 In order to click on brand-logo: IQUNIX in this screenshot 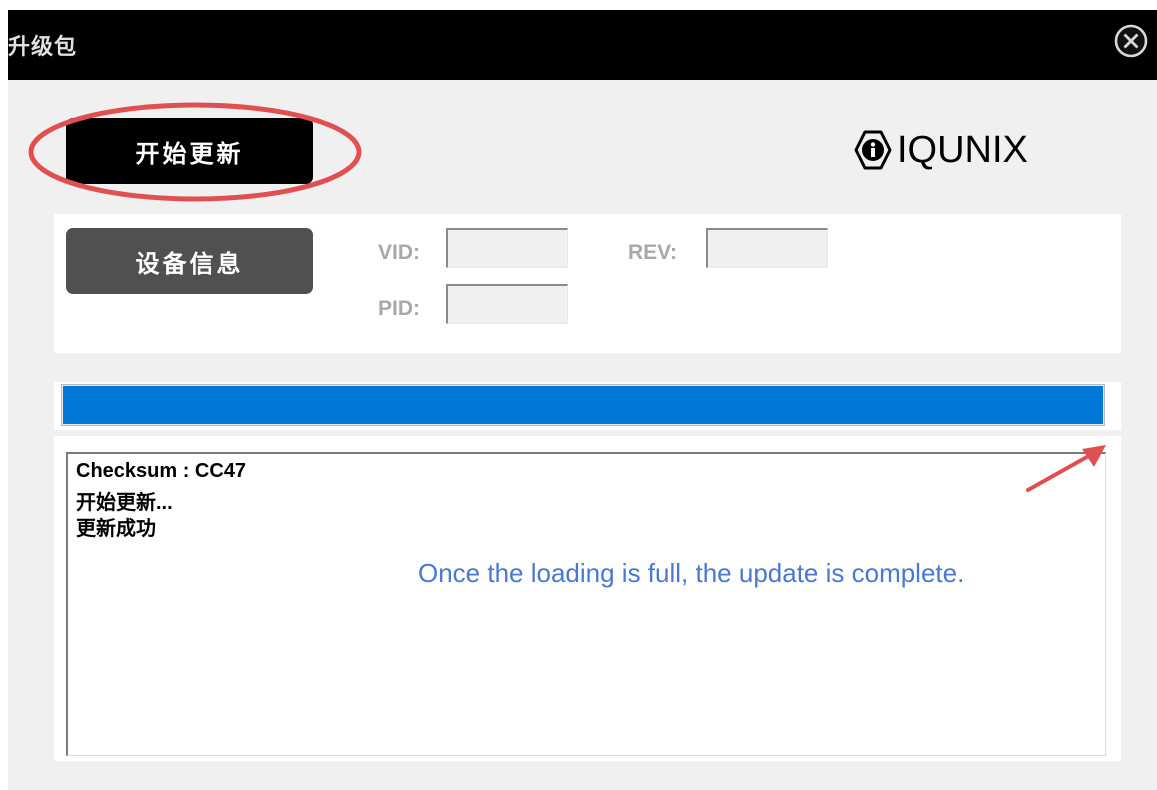, I will do `click(940, 150)`.